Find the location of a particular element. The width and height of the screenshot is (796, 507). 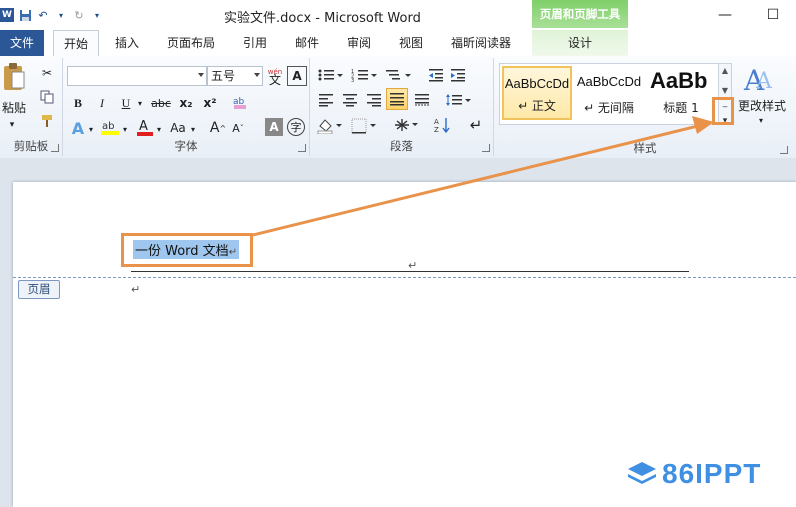

watermark-text: 86IPPT is located at coordinates (712, 473).